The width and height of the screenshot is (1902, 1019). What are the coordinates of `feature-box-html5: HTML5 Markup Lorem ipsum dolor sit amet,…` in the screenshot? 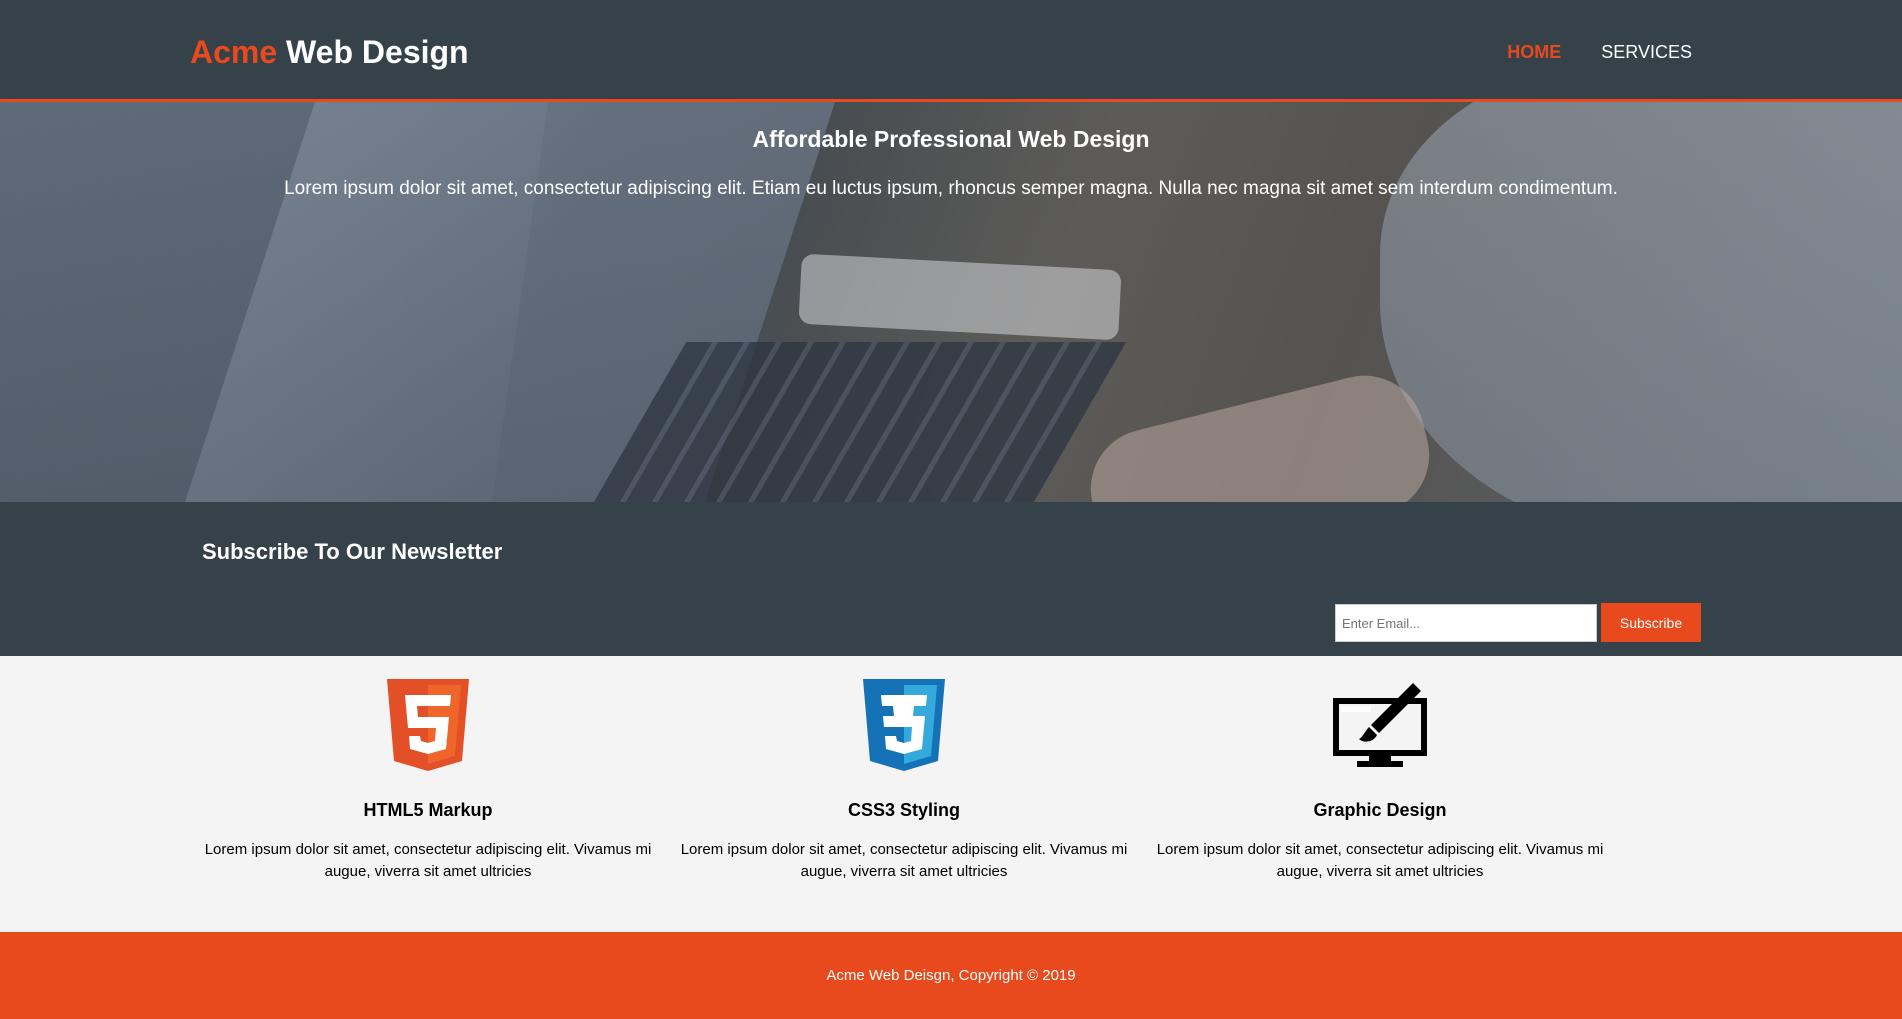 It's located at (428, 776).